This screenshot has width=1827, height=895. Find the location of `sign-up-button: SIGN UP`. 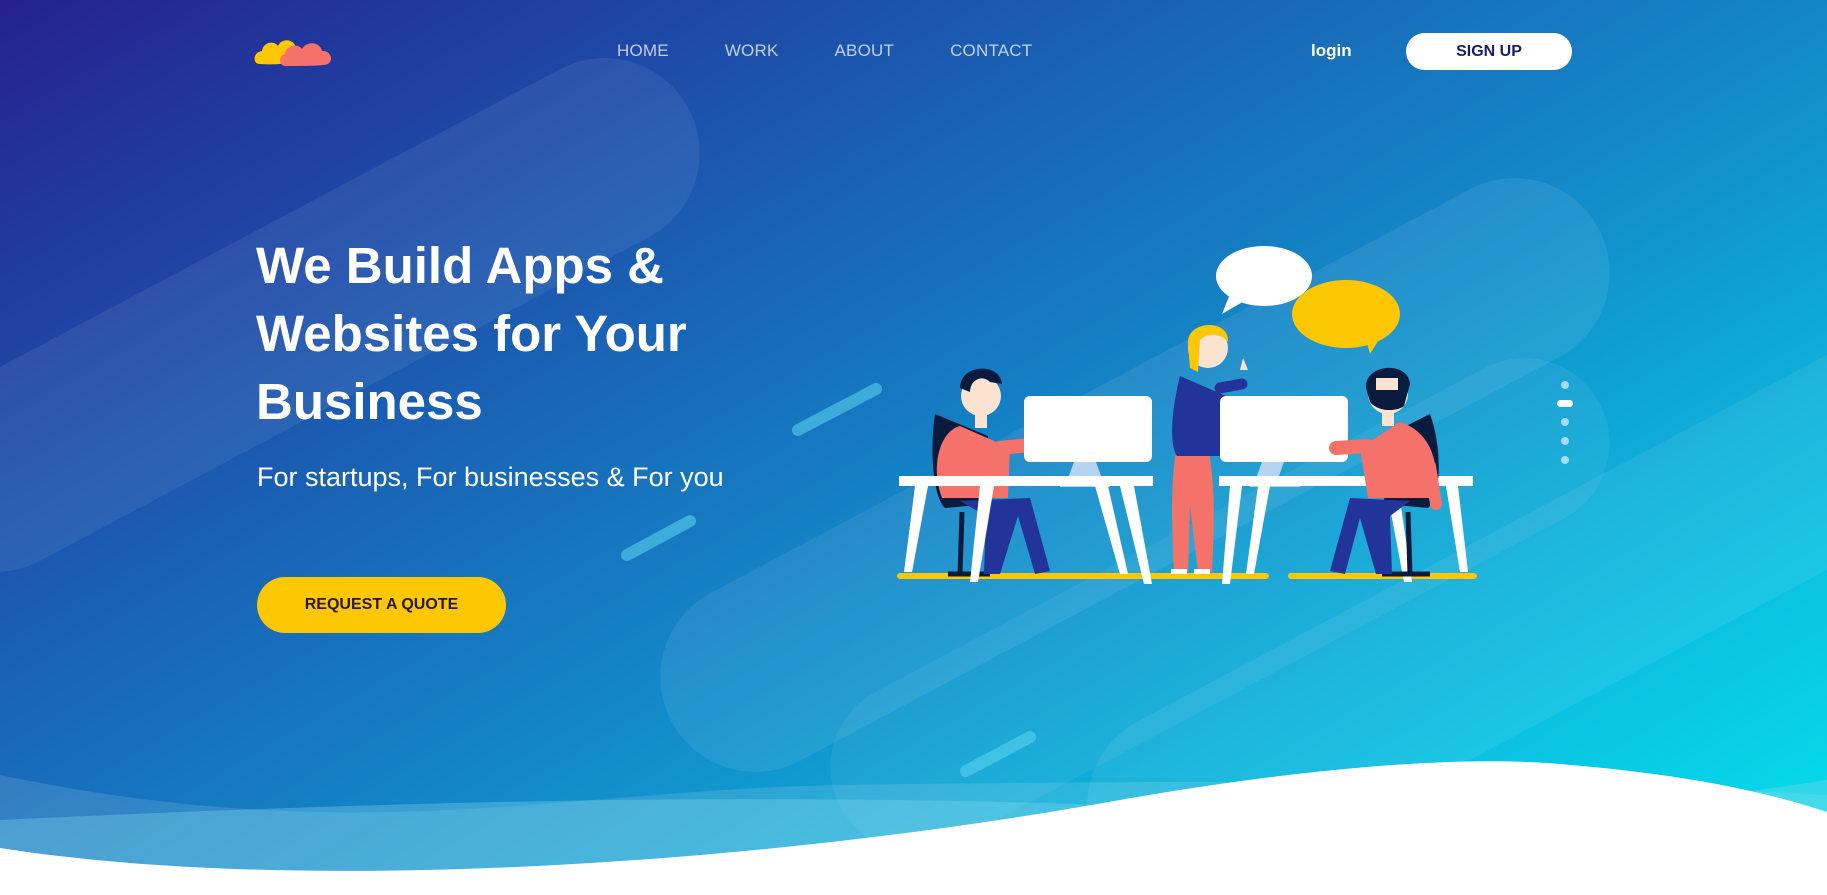

sign-up-button: SIGN UP is located at coordinates (1489, 51).